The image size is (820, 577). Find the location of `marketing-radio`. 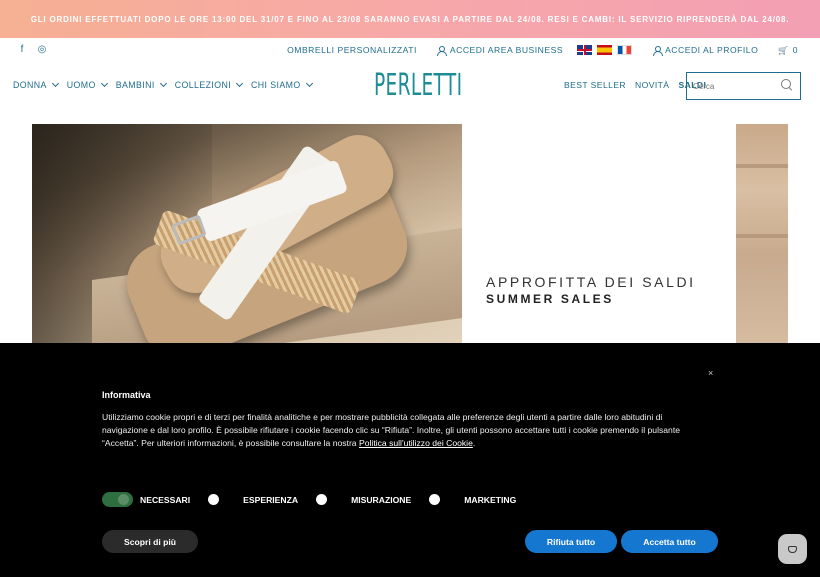

marketing-radio is located at coordinates (435, 499).